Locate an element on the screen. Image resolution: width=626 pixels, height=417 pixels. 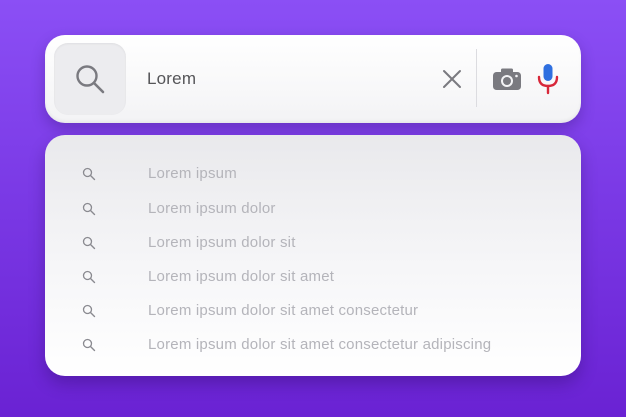
suggestion-label: Lorem ipsum is located at coordinates (192, 173).